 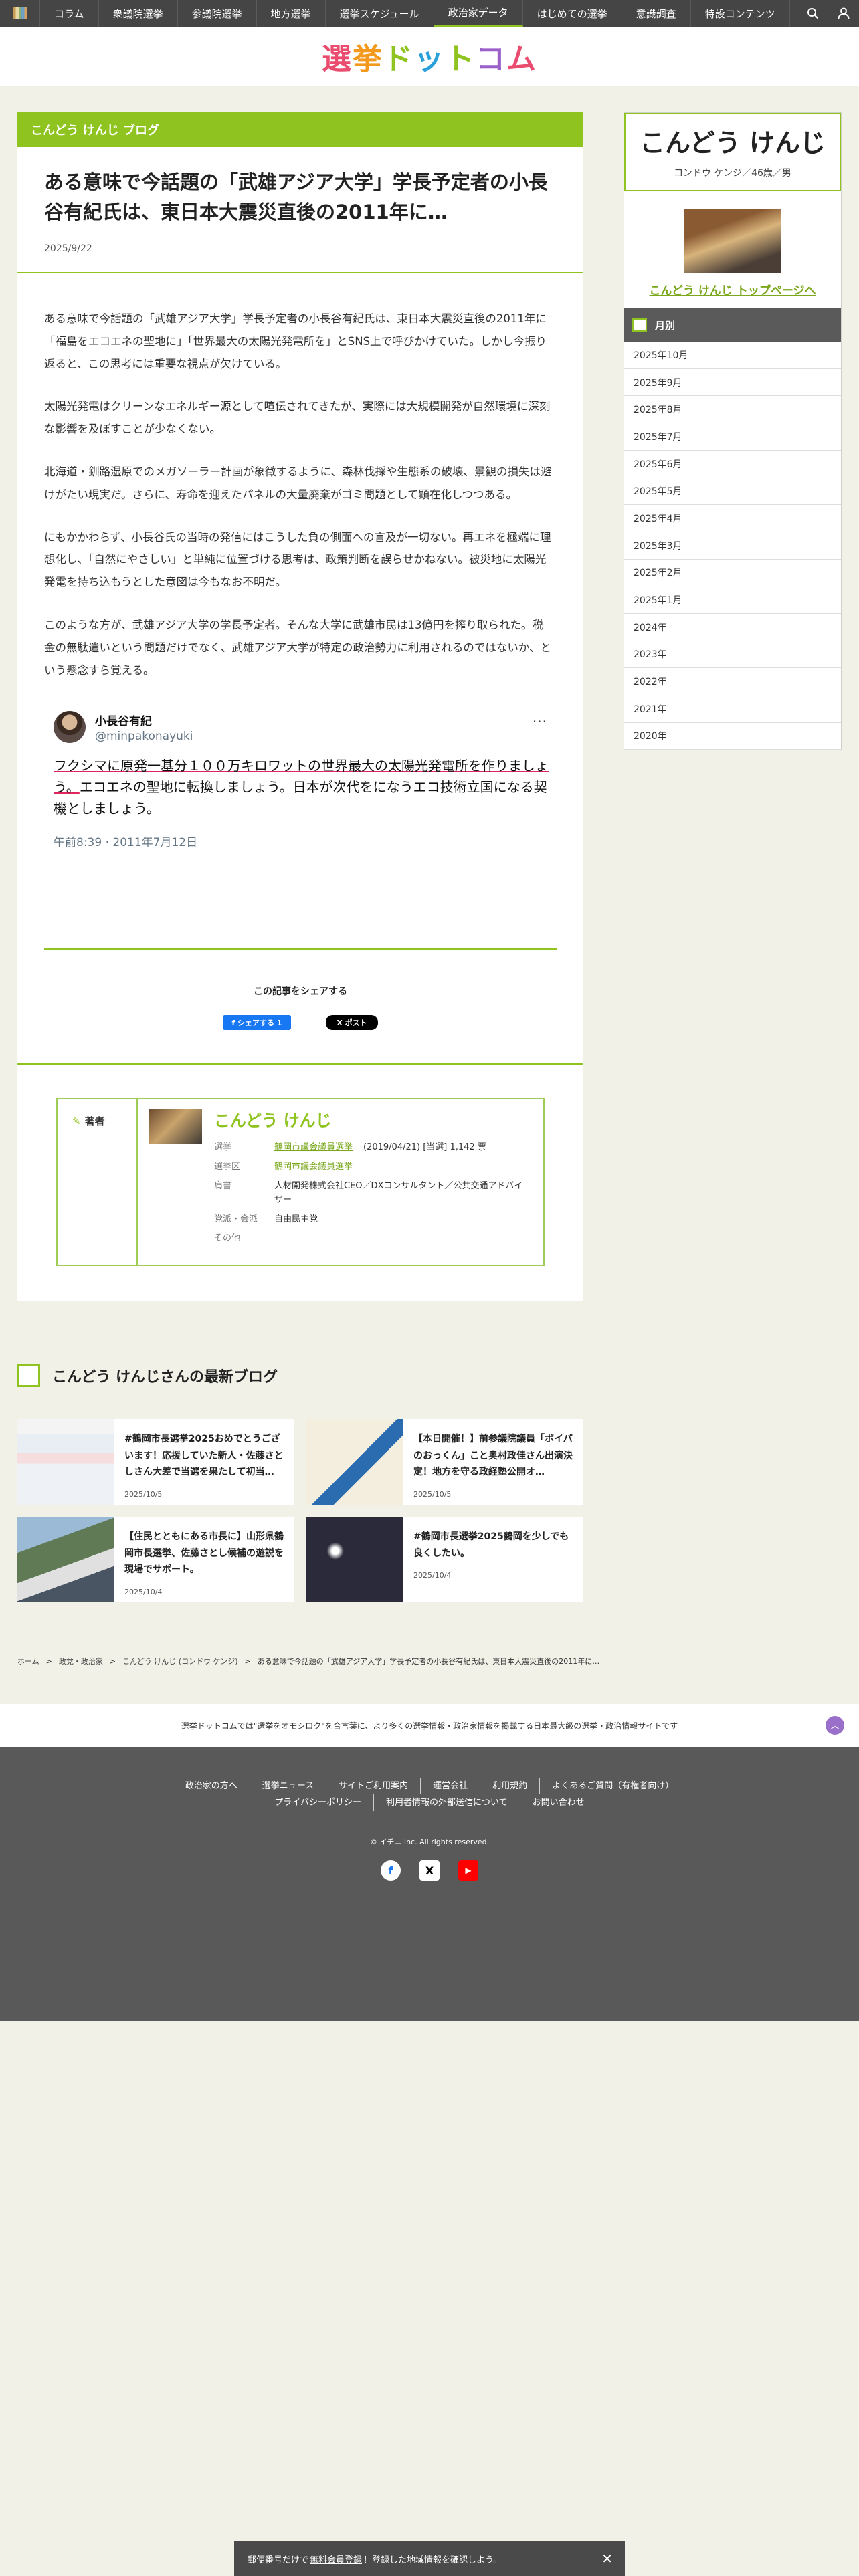 What do you see at coordinates (732, 682) in the screenshot?
I see `month-item: 2022年` at bounding box center [732, 682].